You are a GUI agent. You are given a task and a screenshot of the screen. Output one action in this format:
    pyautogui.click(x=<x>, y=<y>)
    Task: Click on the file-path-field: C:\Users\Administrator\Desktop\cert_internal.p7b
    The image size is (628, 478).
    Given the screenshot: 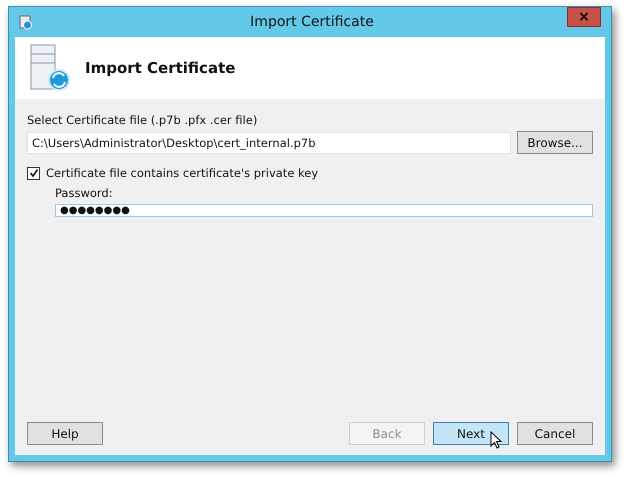 What is the action you would take?
    pyautogui.click(x=269, y=143)
    